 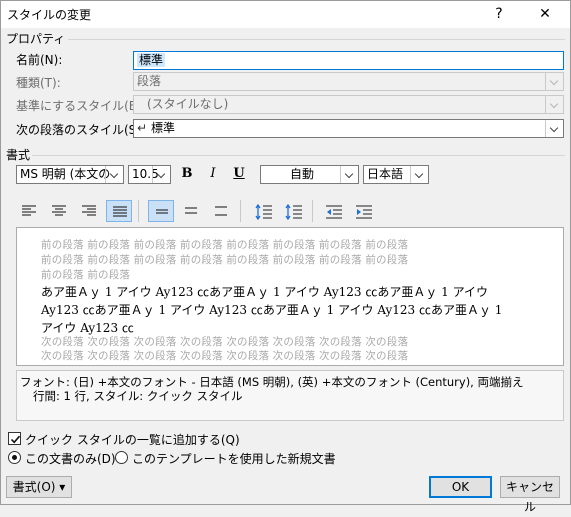 I want to click on format-divider, so click(x=298, y=155).